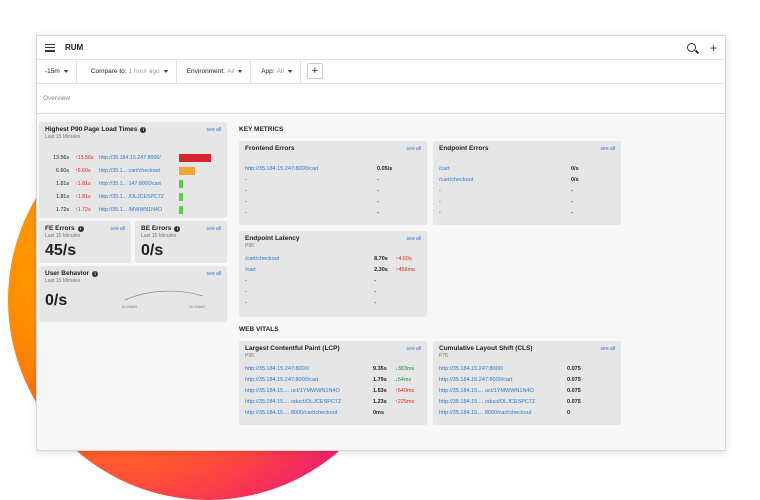 Image resolution: width=760 pixels, height=500 pixels. What do you see at coordinates (292, 348) in the screenshot?
I see `card-title: Largest Contentful Paint (LCP)` at bounding box center [292, 348].